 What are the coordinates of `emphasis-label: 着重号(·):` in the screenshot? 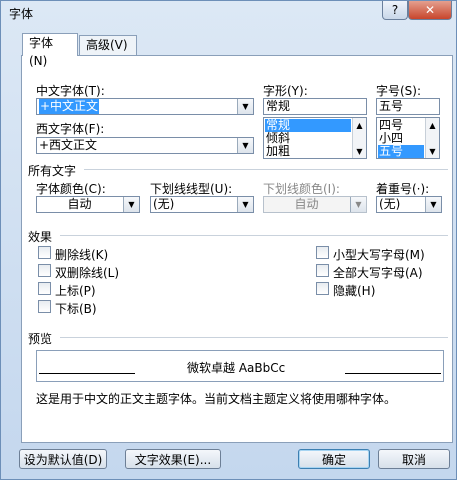 It's located at (403, 189).